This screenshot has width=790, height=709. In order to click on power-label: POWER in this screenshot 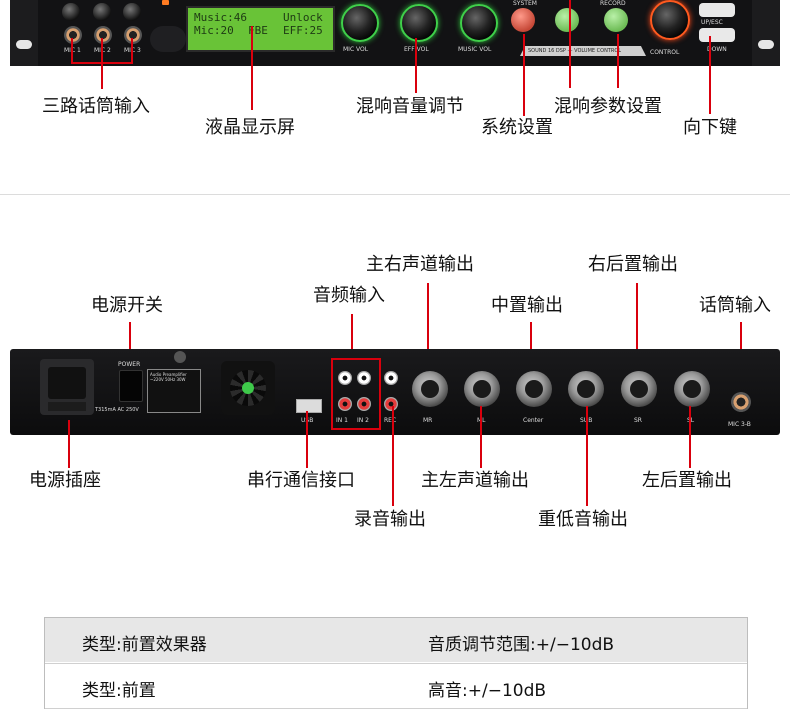, I will do `click(129, 364)`.